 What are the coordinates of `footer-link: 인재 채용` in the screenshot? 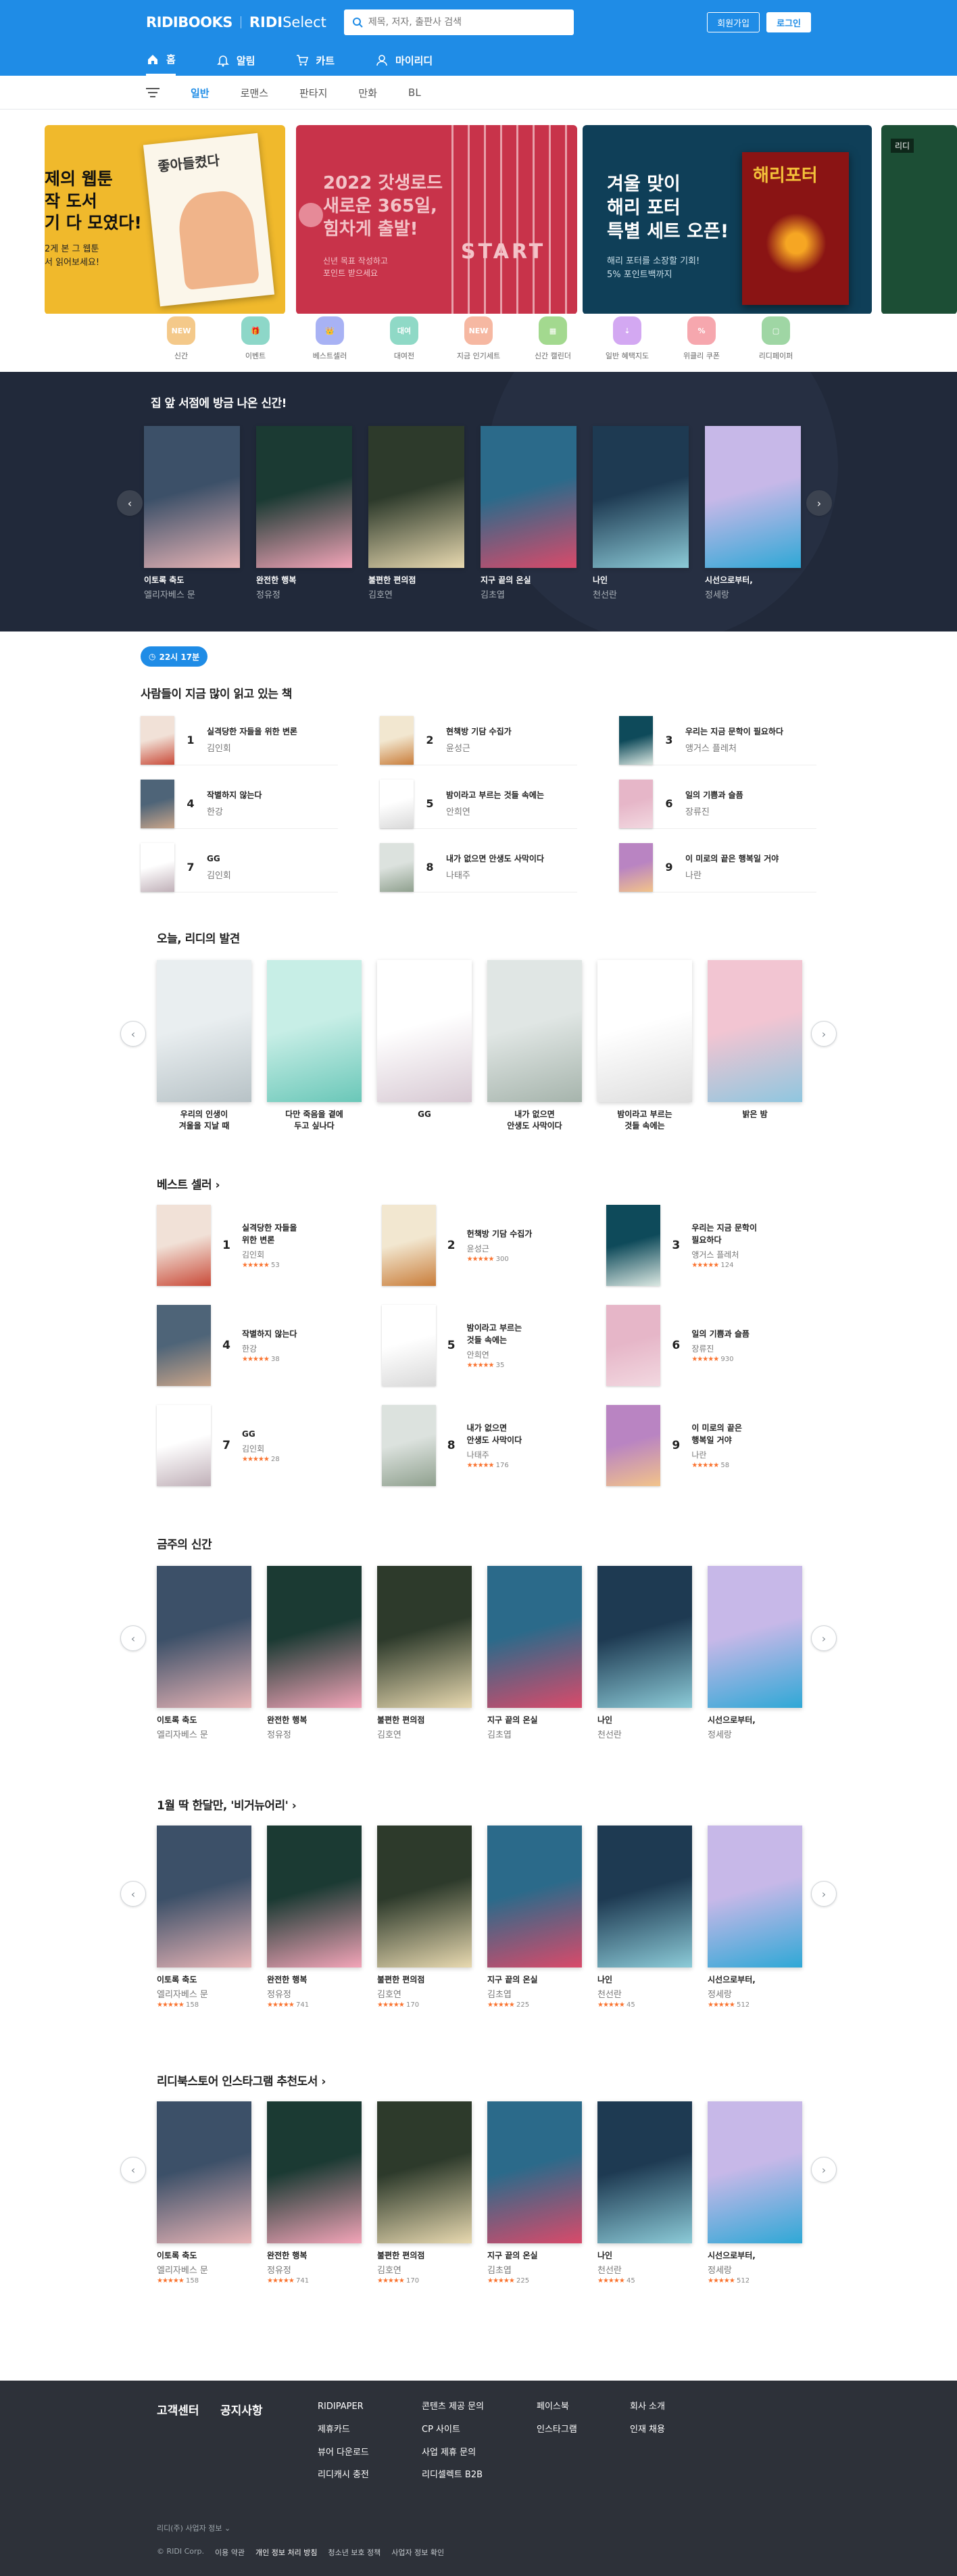 It's located at (647, 2429).